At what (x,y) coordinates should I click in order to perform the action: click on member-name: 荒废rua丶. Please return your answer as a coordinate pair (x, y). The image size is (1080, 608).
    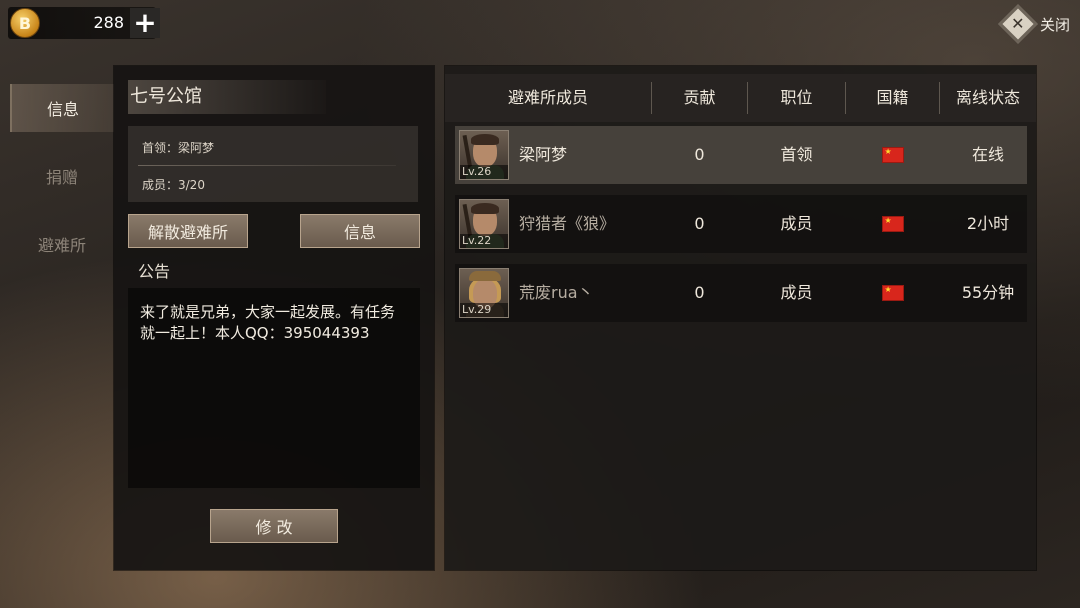
    Looking at the image, I should click on (556, 292).